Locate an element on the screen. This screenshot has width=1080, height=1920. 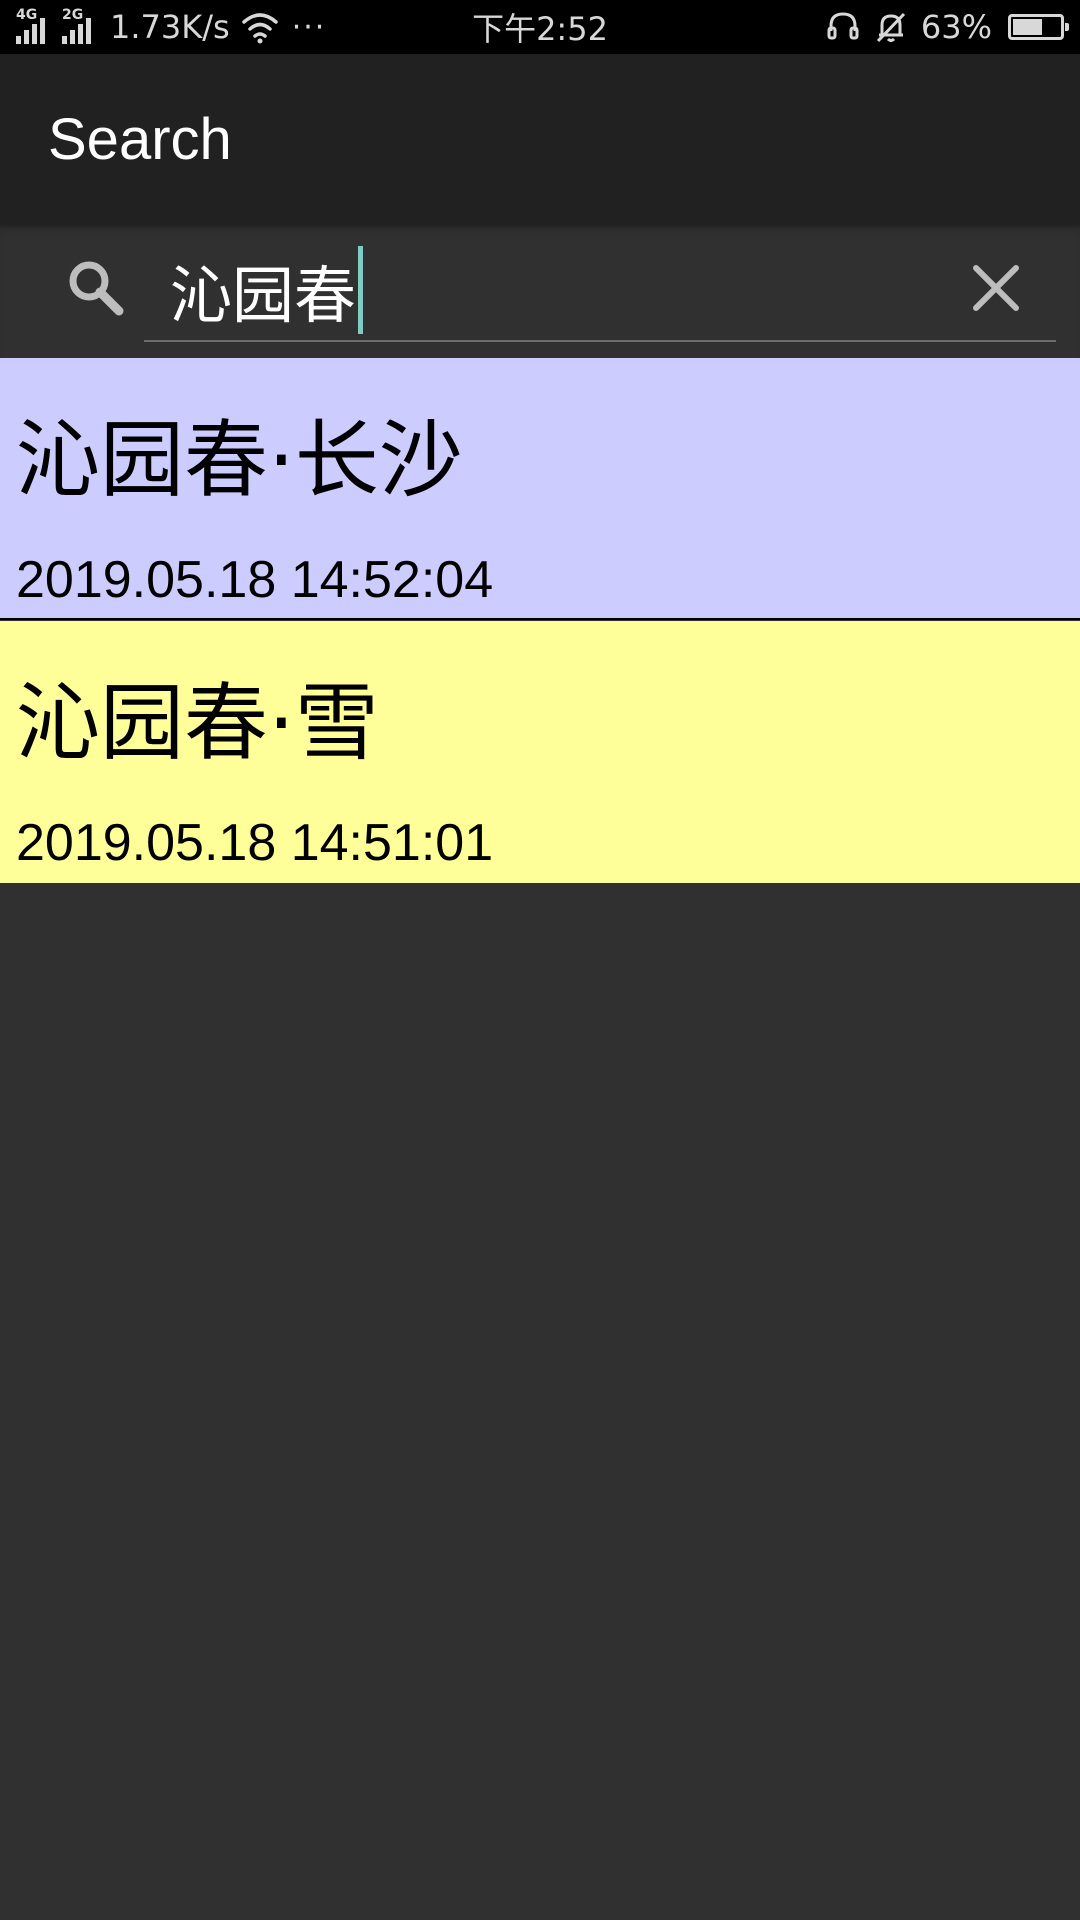
search-input: 沁园春 is located at coordinates (600, 290).